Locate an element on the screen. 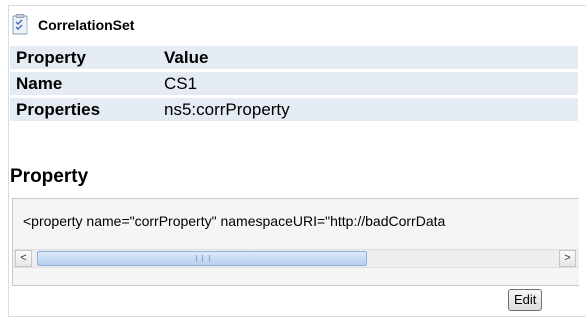  section-title-property: Property is located at coordinates (49, 176).